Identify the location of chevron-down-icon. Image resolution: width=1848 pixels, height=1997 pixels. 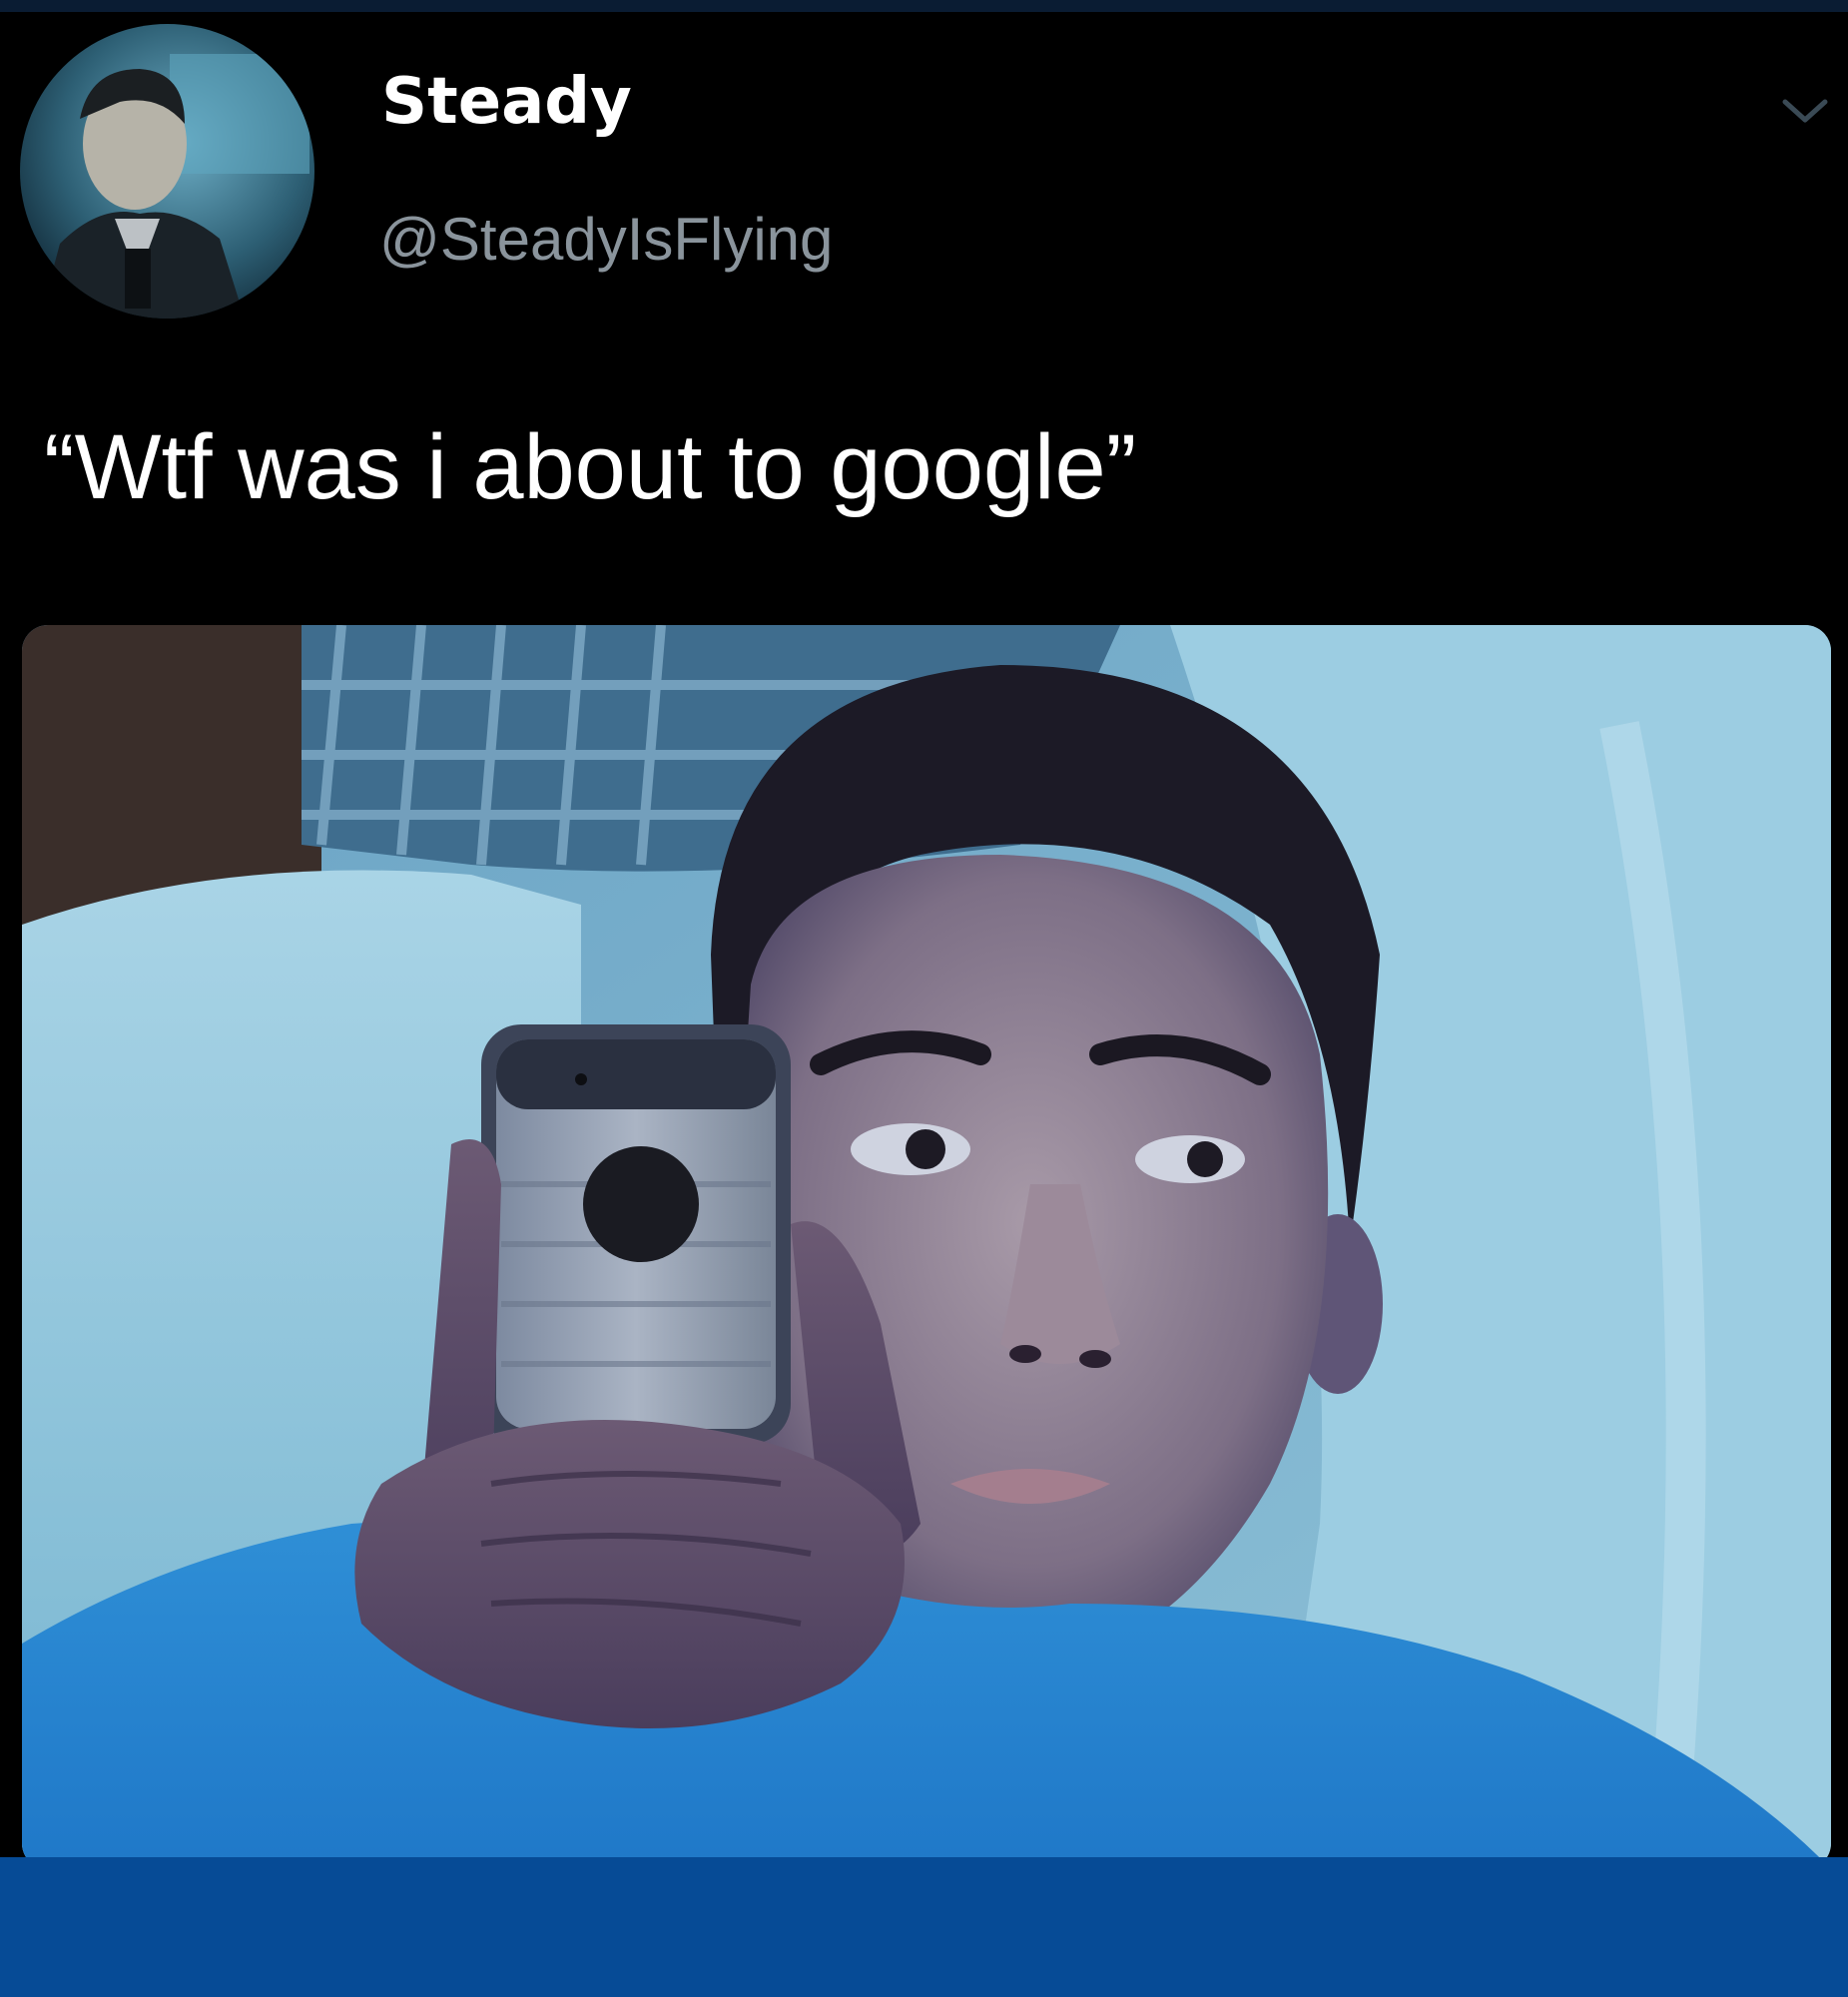
(1805, 112).